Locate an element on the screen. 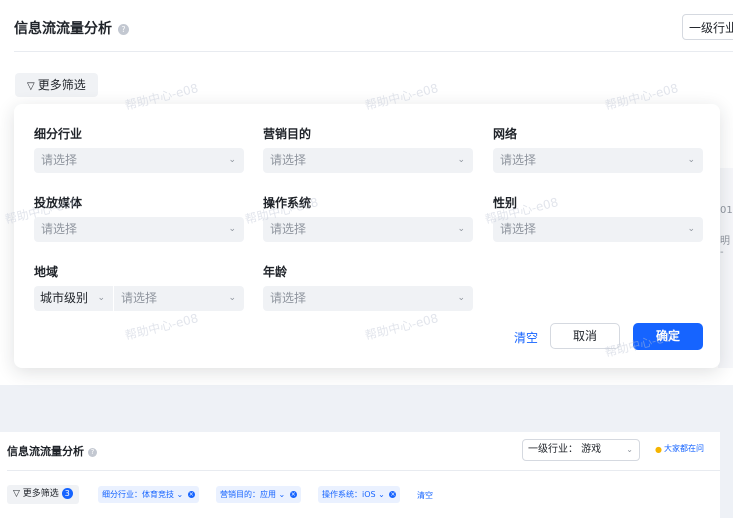  region-level-select: 城市级别 ⌄ is located at coordinates (73, 298).